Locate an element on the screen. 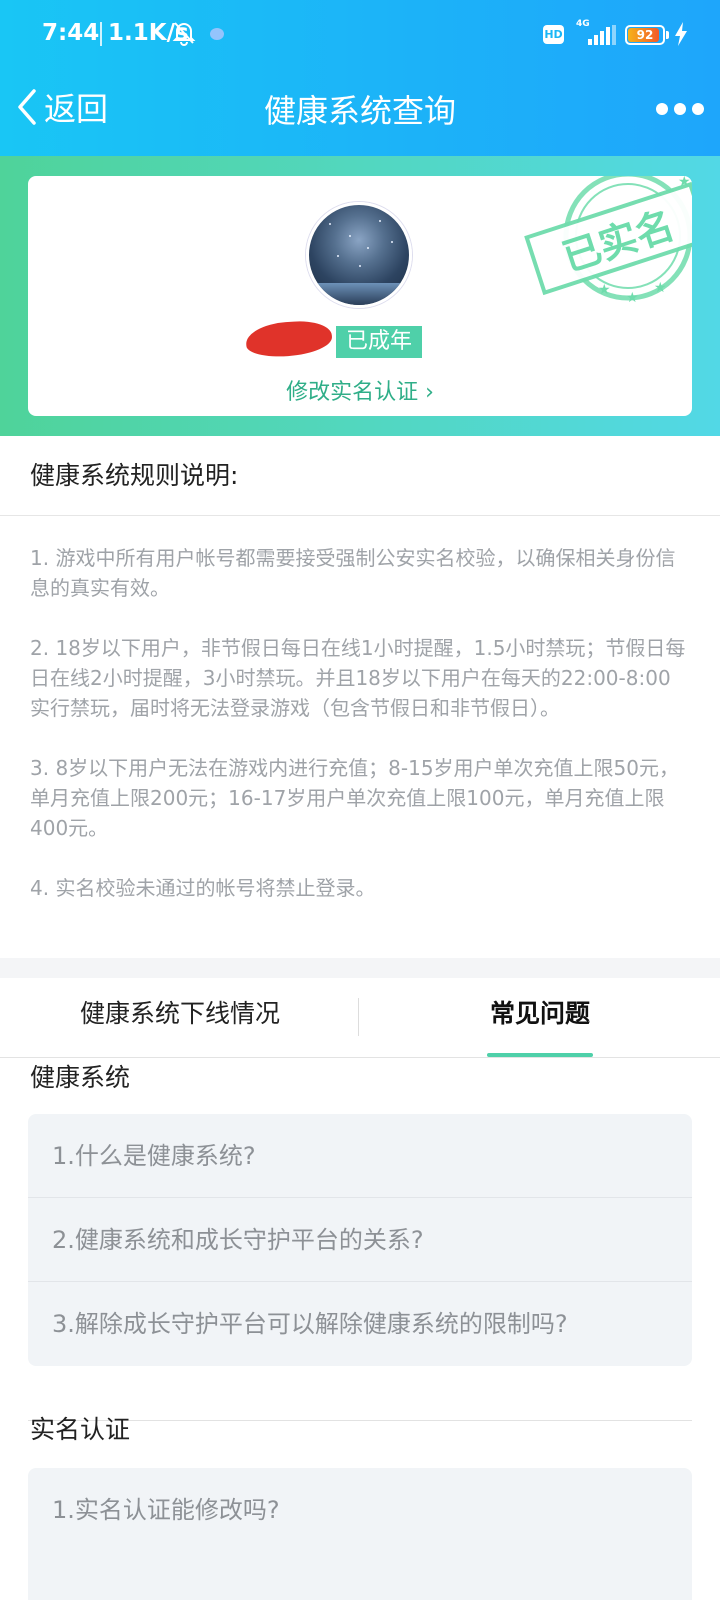  edit-realname-link: 修改实名认证 › is located at coordinates (360, 390).